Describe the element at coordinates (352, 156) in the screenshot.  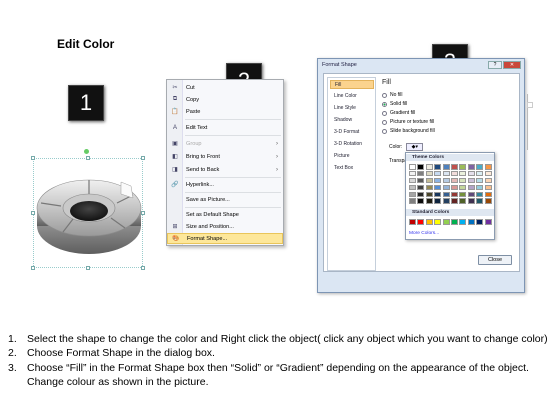
I see `nav-item-picture: Picture` at that location.